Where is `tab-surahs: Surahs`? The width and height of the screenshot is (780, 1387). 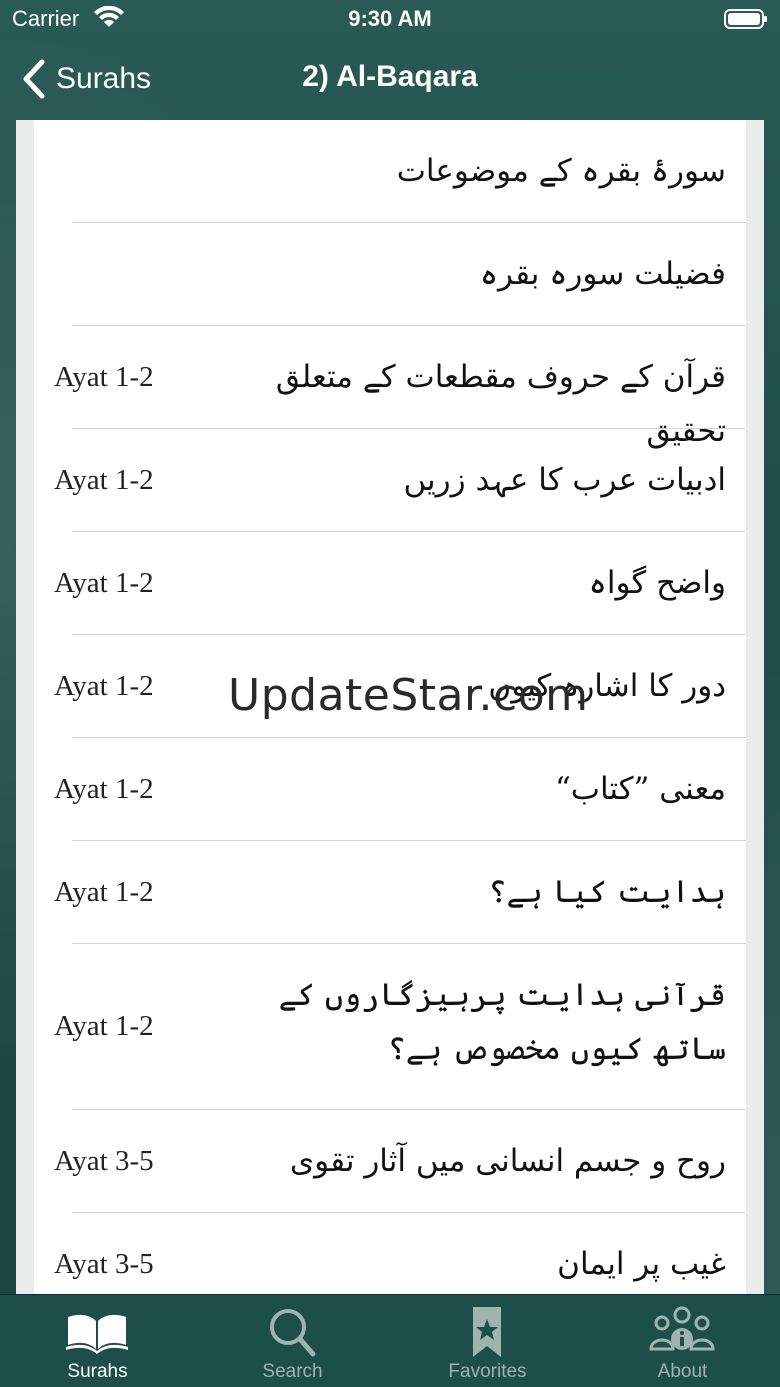 tab-surahs: Surahs is located at coordinates (97, 1341).